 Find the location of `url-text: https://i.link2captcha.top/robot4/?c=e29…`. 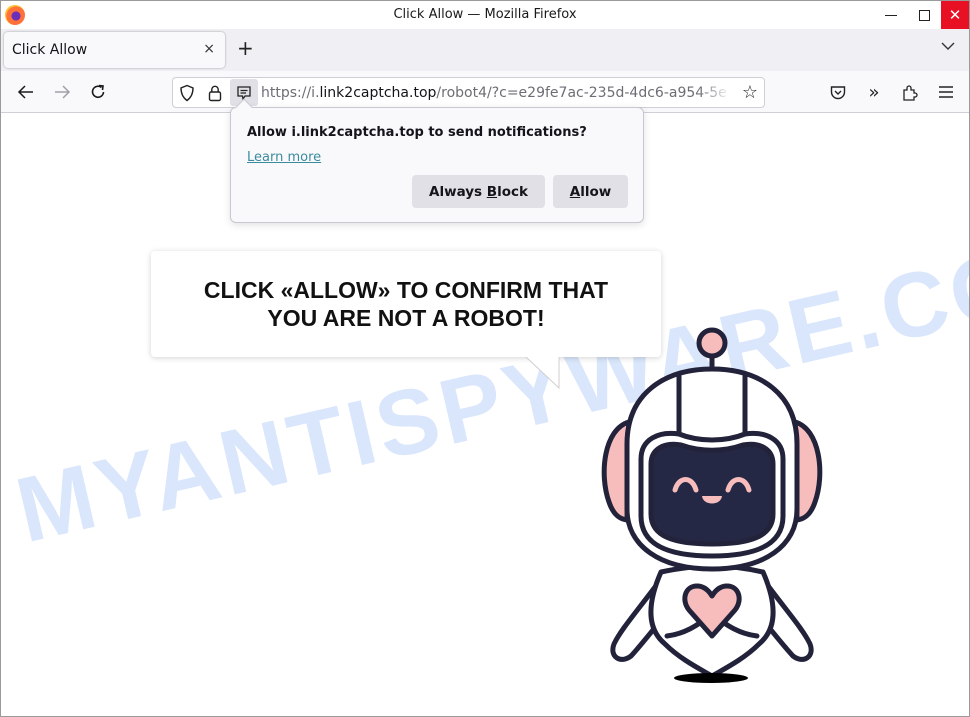

url-text: https://i.link2captcha.top/robot4/?c=e29… is located at coordinates (496, 93).